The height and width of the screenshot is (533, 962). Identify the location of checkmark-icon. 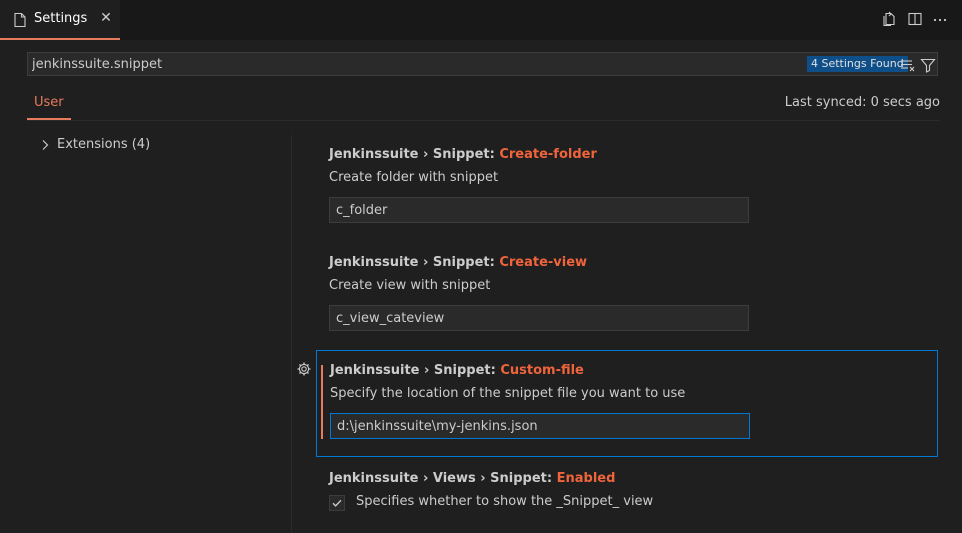
(337, 503).